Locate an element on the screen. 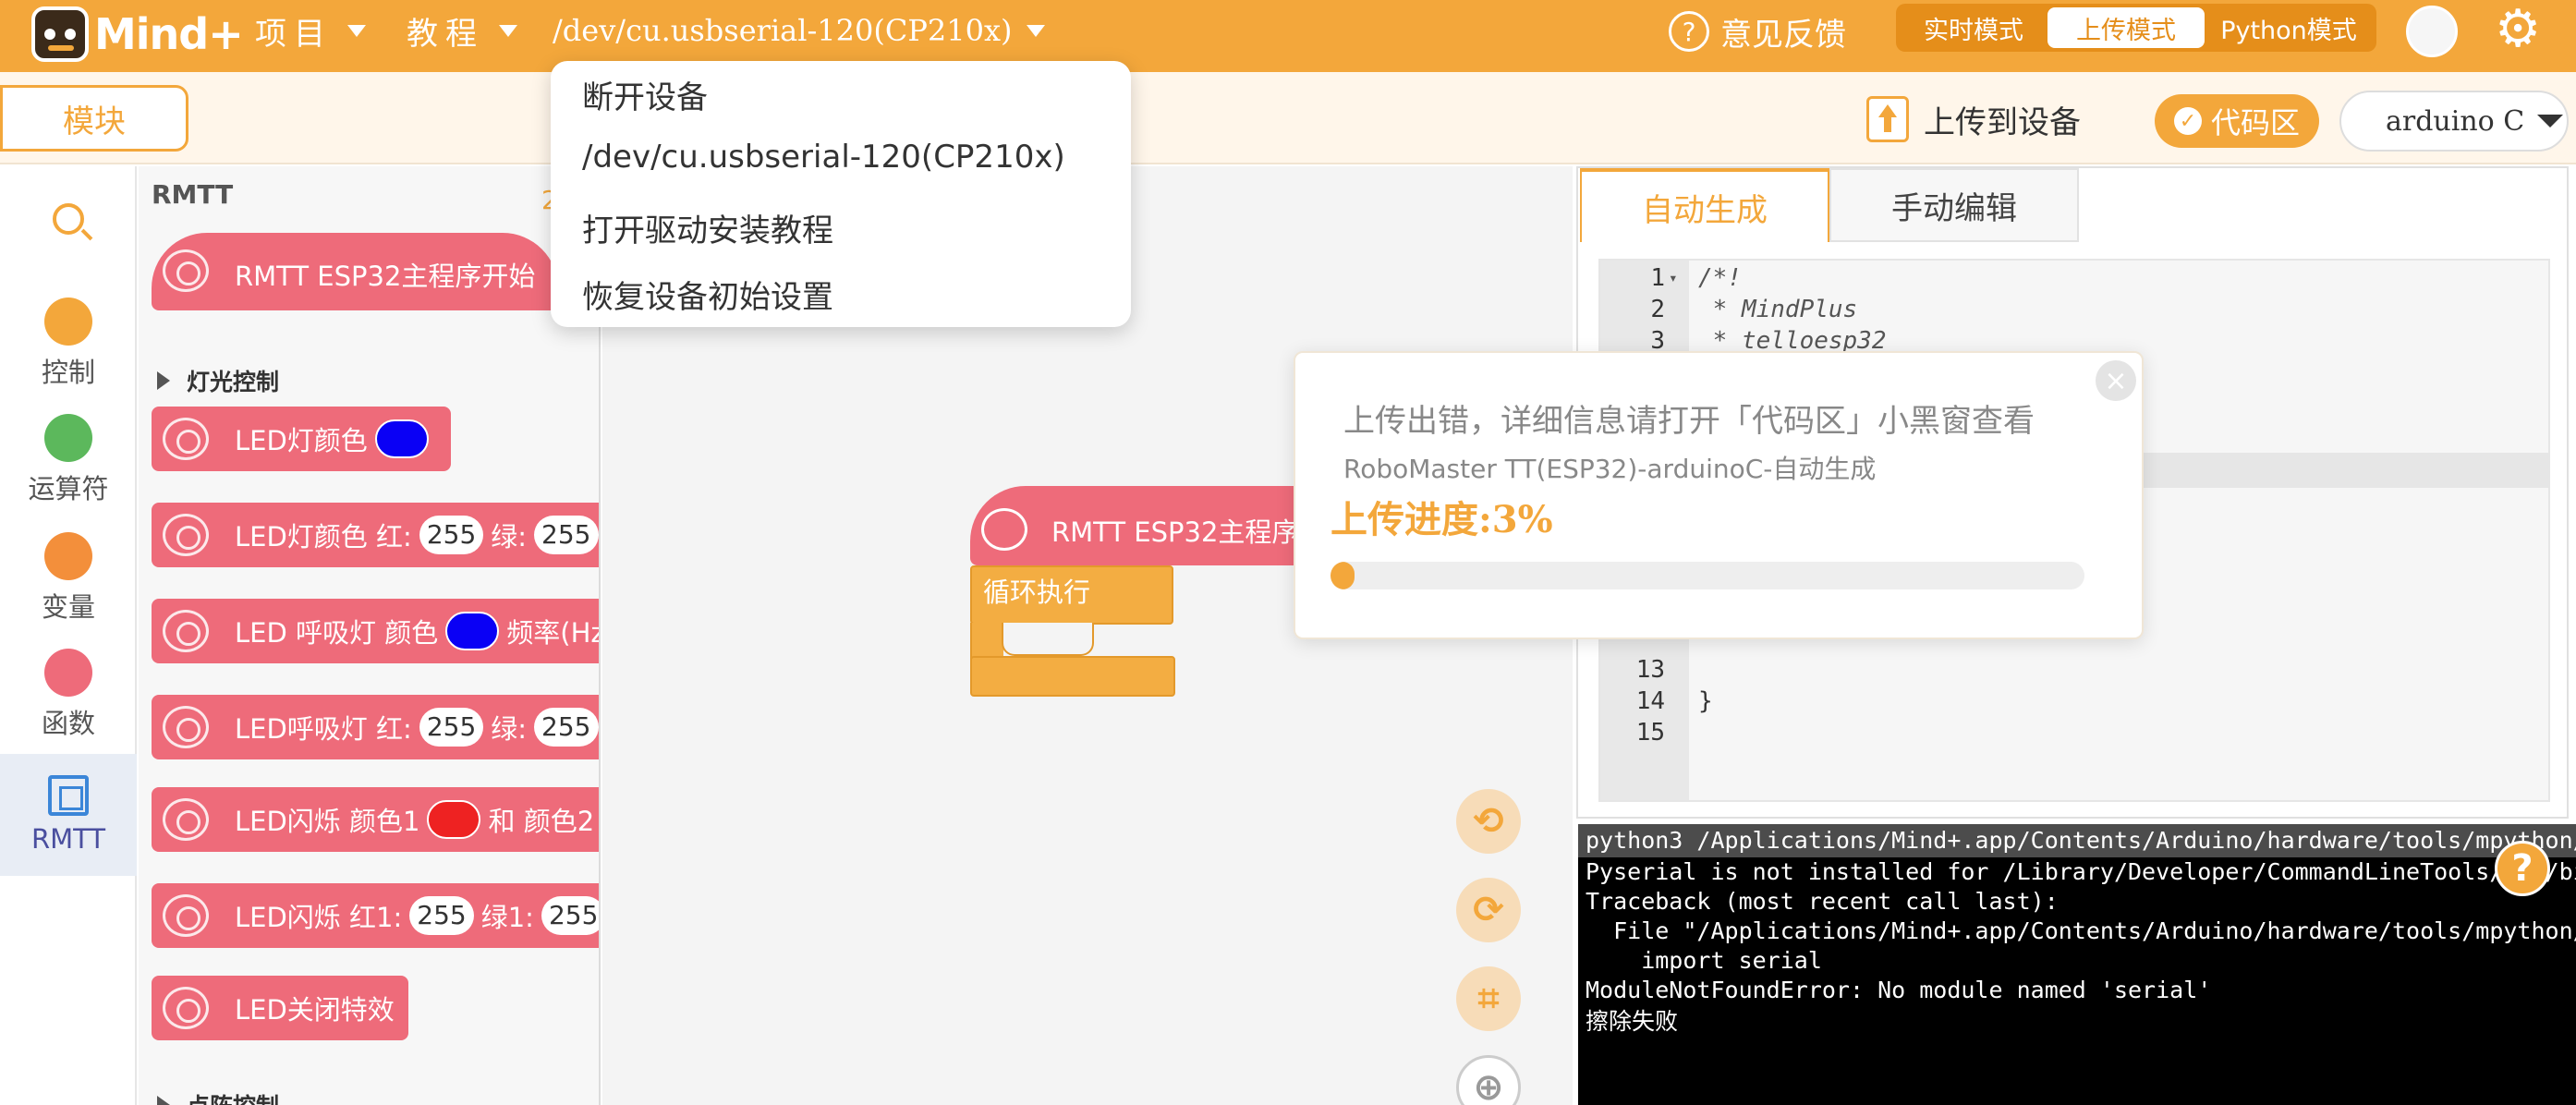 The image size is (2576, 1105). menu-item-driver-tutorial: 打开驱动安装教程 is located at coordinates (707, 227).